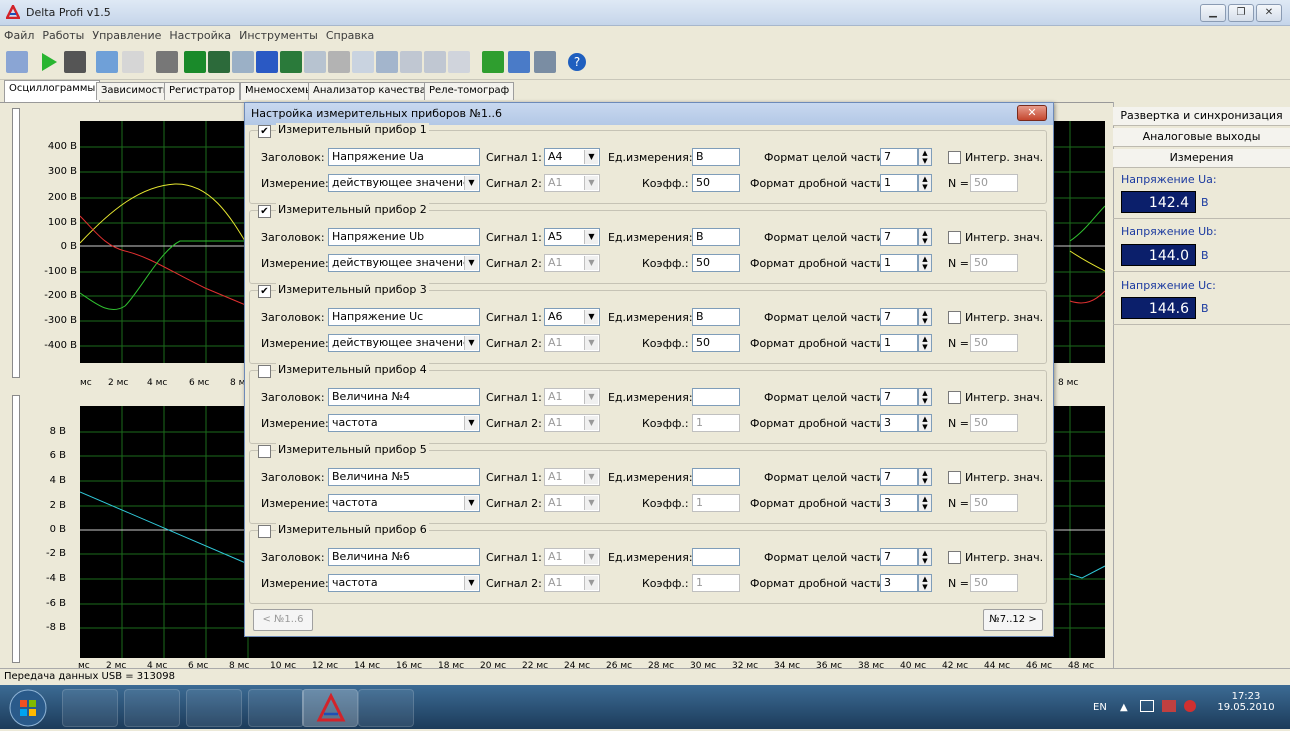 Image resolution: width=1290 pixels, height=731 pixels. I want to click on plot1-scrollbar, so click(16, 243).